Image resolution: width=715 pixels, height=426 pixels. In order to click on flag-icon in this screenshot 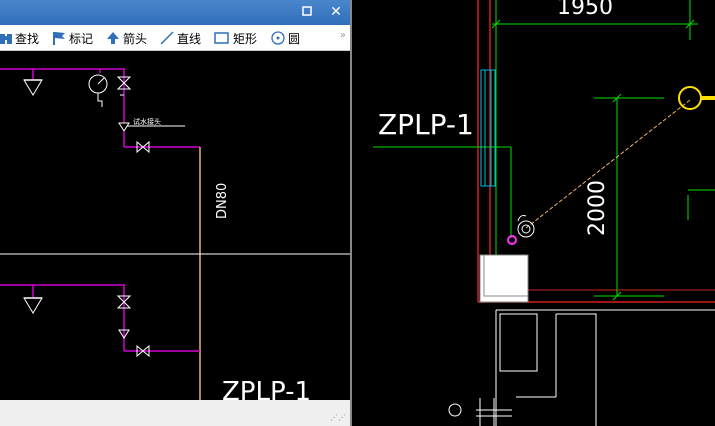, I will do `click(59, 38)`.